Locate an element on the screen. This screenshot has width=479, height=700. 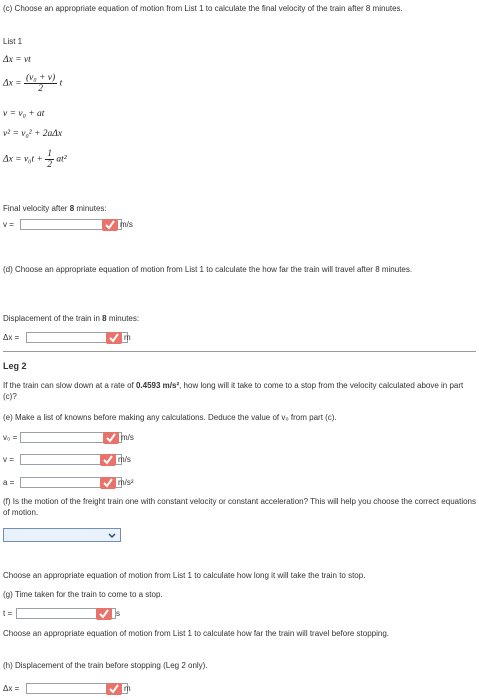
v-unit: m/s is located at coordinates (124, 459).